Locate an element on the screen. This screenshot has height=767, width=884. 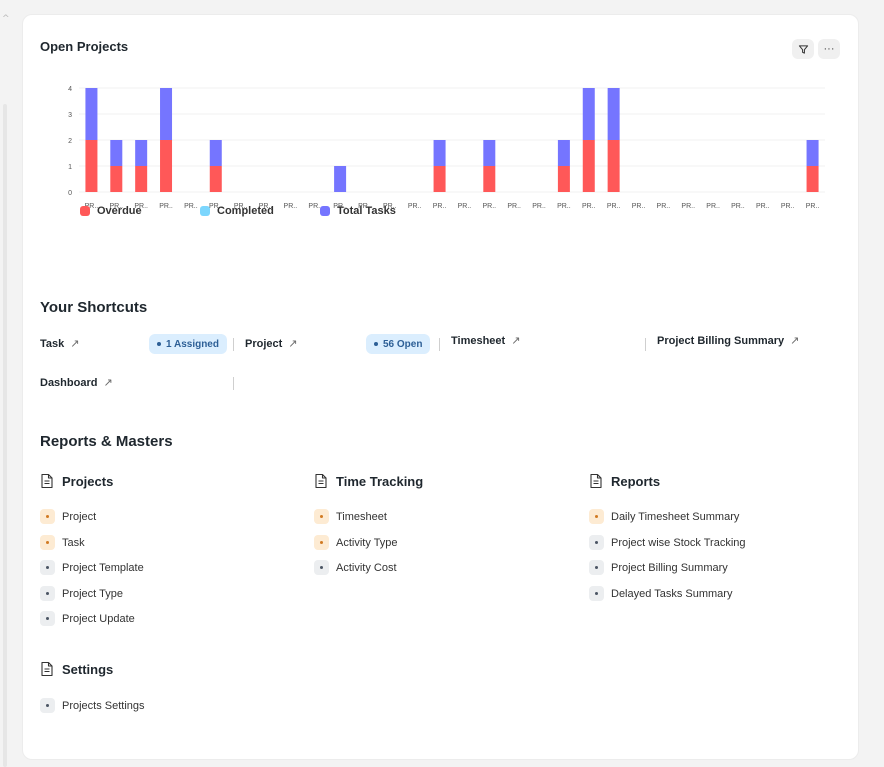
filter-button is located at coordinates (803, 49).